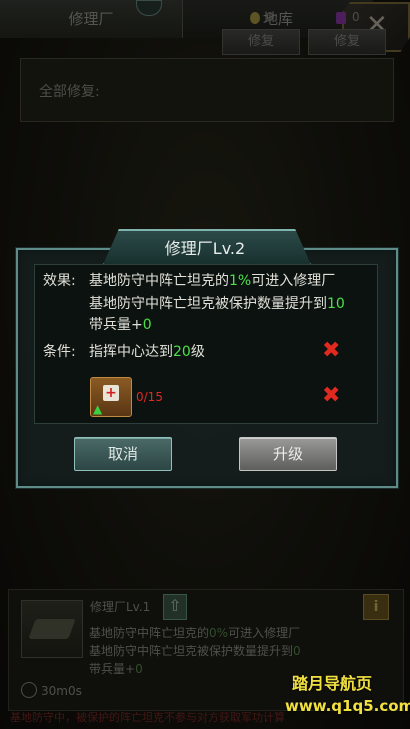 This screenshot has height=729, width=410. Describe the element at coordinates (212, 281) in the screenshot. I see `effect-line-1: 基地防守中阵亡坦克的1%可进入修理厂` at that location.